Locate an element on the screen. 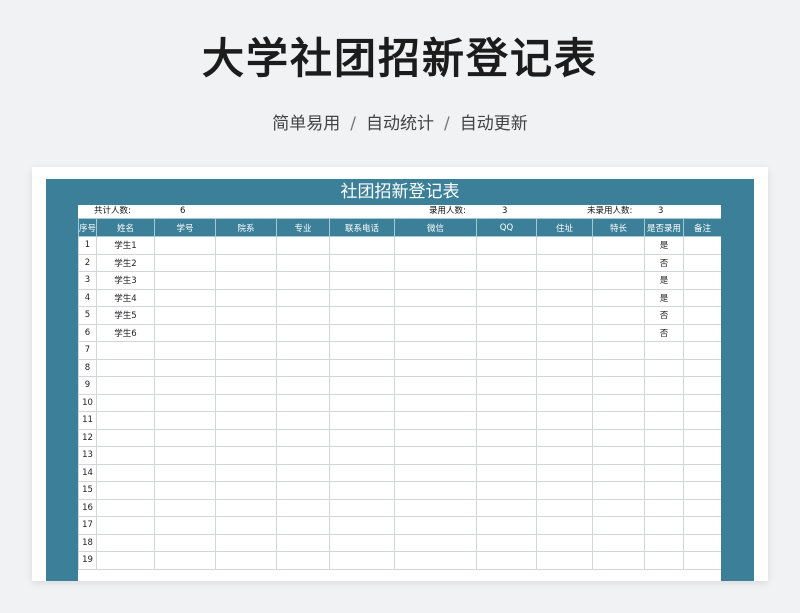 The height and width of the screenshot is (613, 800). table-cell: 学生3 is located at coordinates (125, 280).